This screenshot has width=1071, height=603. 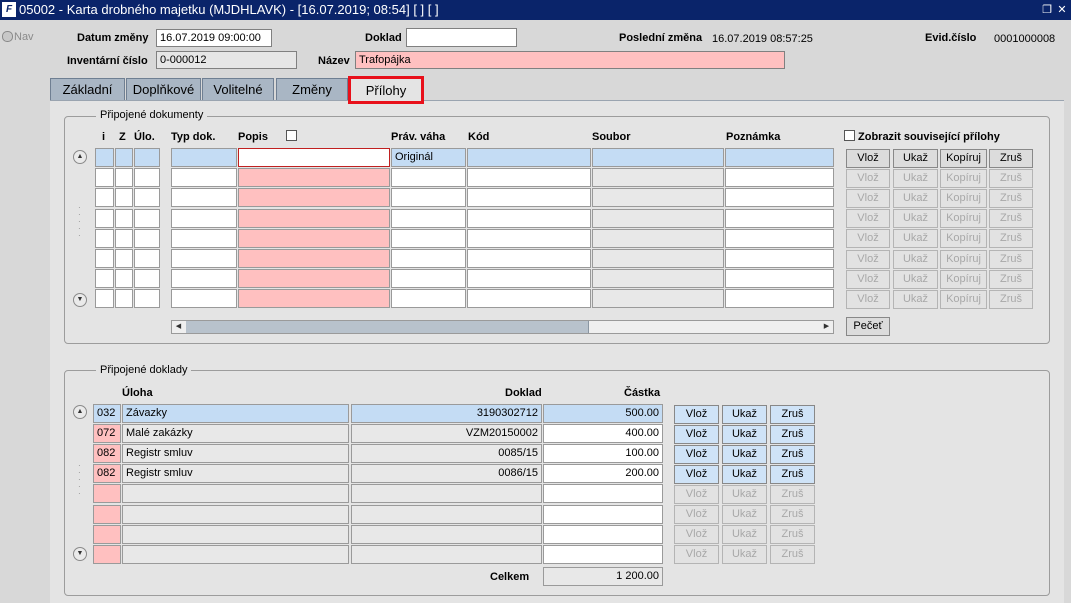 What do you see at coordinates (107, 413) in the screenshot?
I see `doklad-code: 032` at bounding box center [107, 413].